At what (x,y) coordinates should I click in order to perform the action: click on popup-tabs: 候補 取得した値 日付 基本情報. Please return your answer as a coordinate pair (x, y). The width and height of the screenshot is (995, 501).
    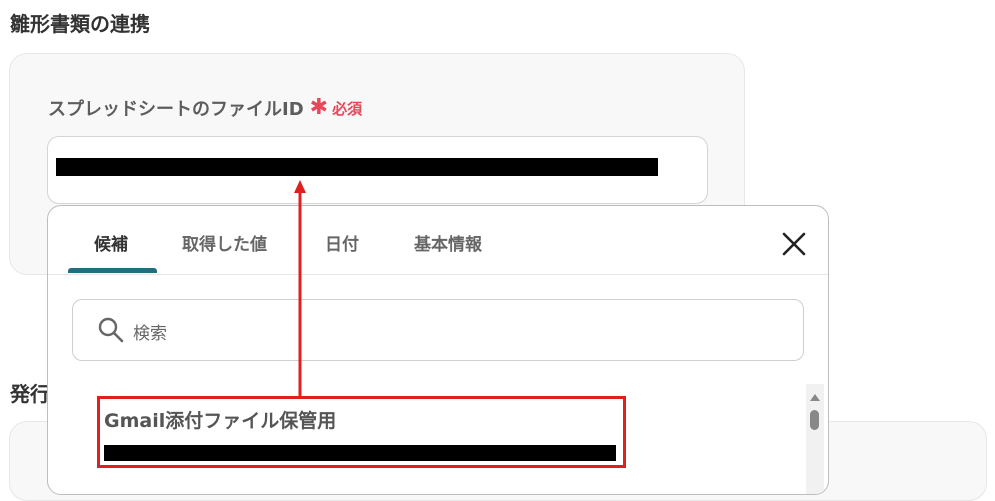
    Looking at the image, I should click on (438, 240).